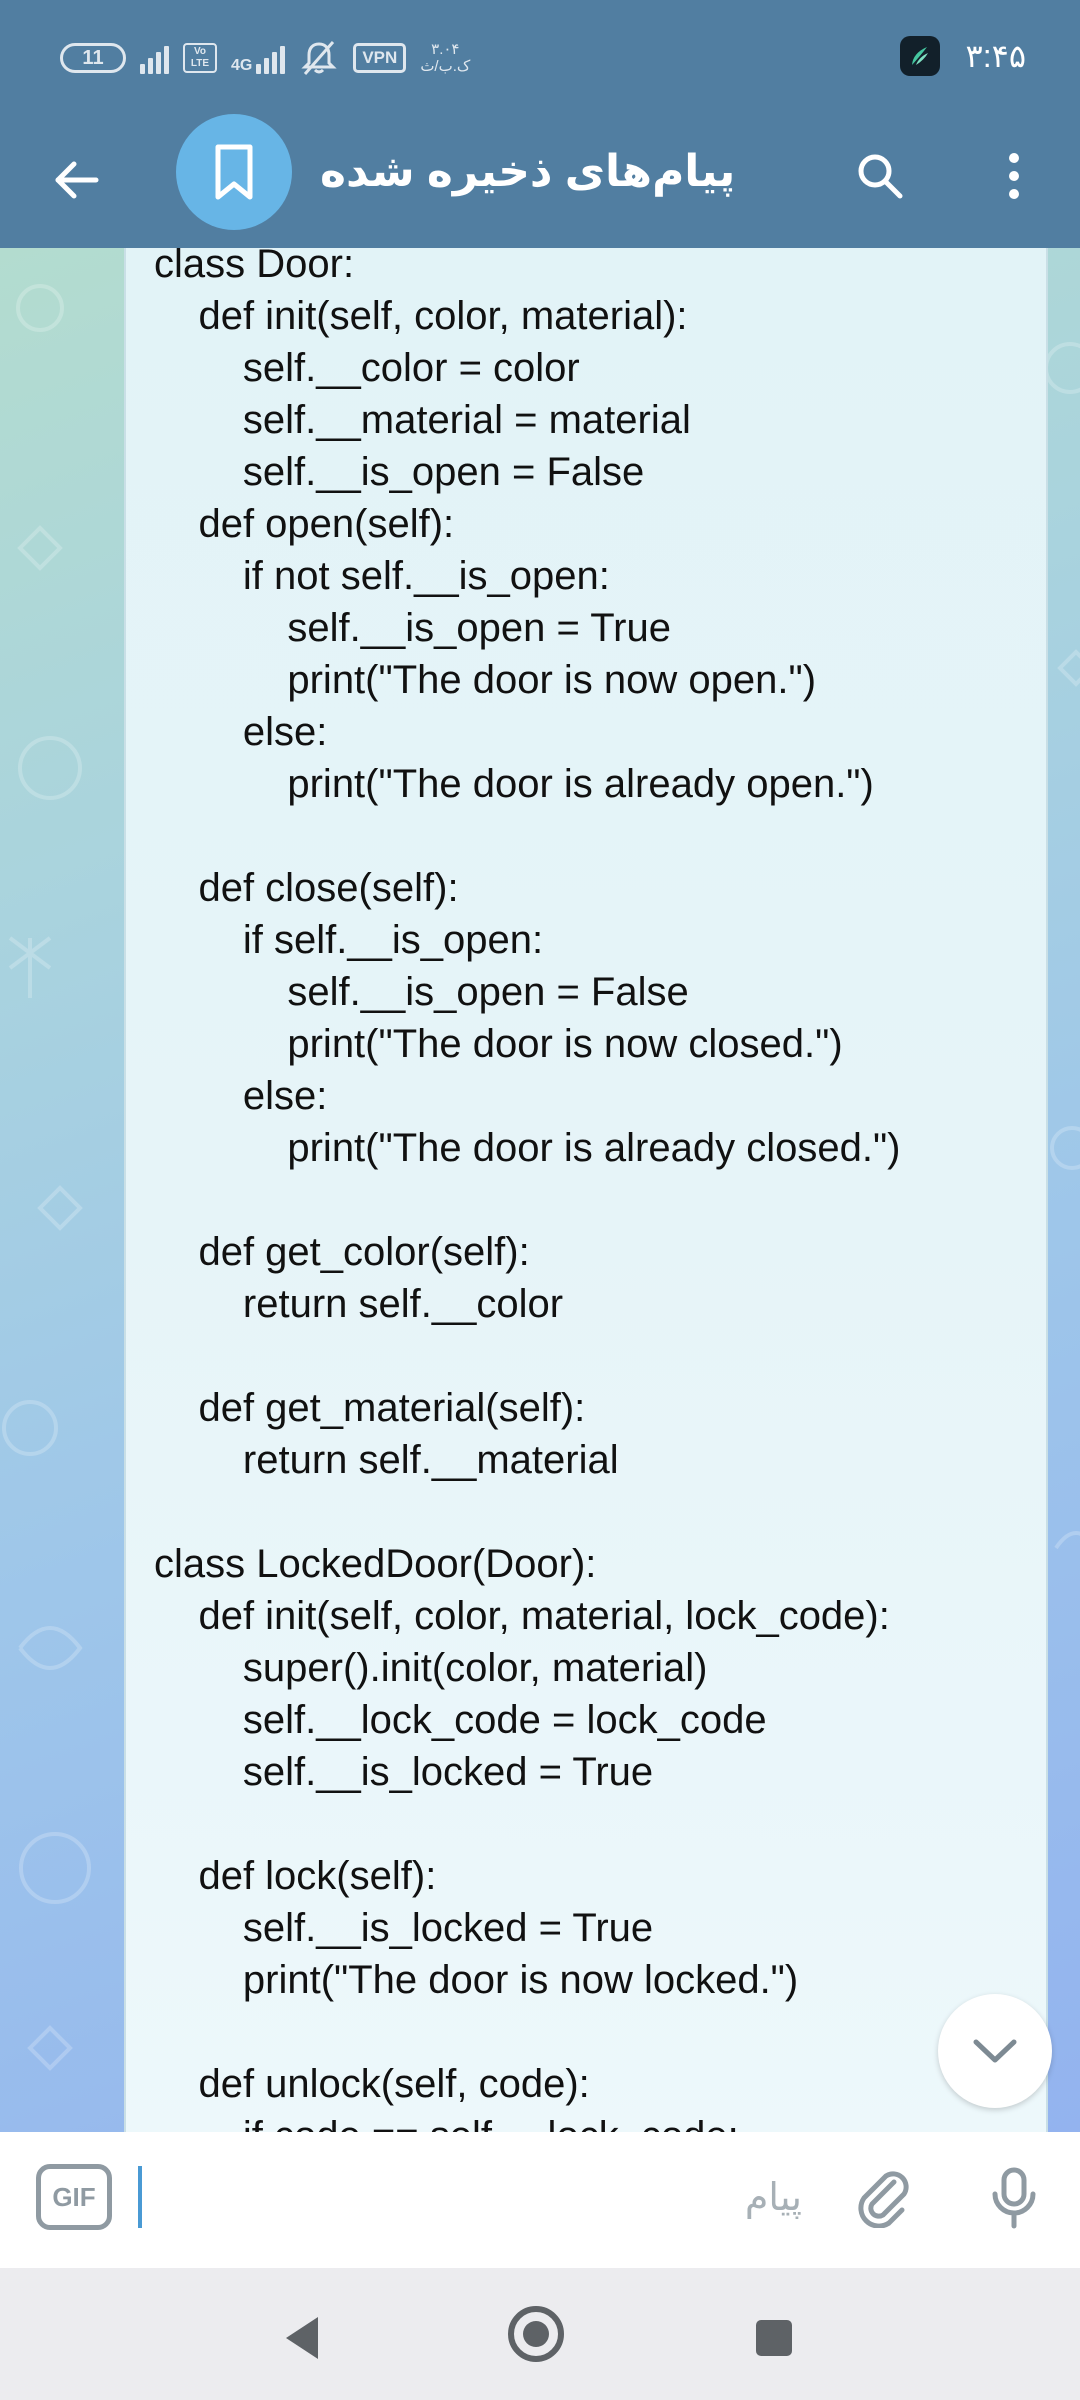 This screenshot has width=1080, height=2400. What do you see at coordinates (375, 1564) in the screenshot?
I see `code-line: class LockedDoor(Door):` at bounding box center [375, 1564].